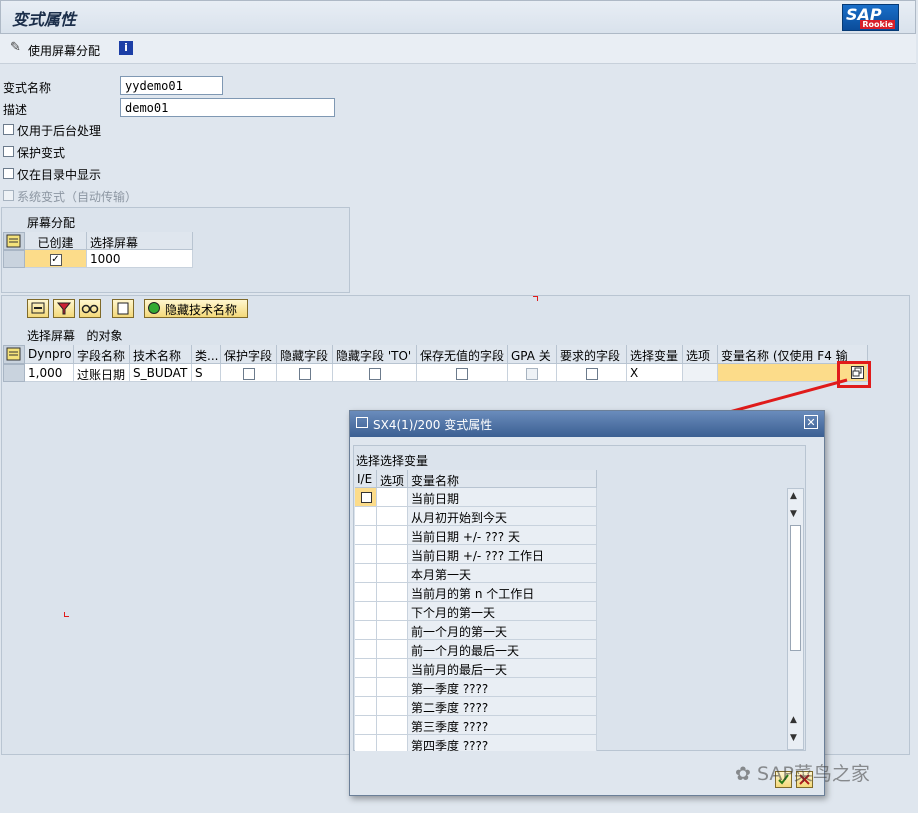 Image resolution: width=918 pixels, height=813 pixels. Describe the element at coordinates (793, 738) in the screenshot. I see `scroll-down2-icon: ▼` at that location.